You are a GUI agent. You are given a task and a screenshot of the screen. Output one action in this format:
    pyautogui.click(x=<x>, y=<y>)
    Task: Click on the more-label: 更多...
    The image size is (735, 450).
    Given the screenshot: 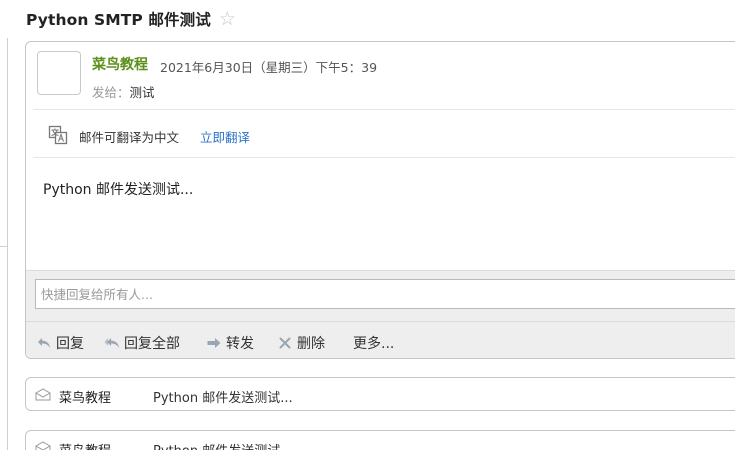 What is the action you would take?
    pyautogui.click(x=374, y=344)
    